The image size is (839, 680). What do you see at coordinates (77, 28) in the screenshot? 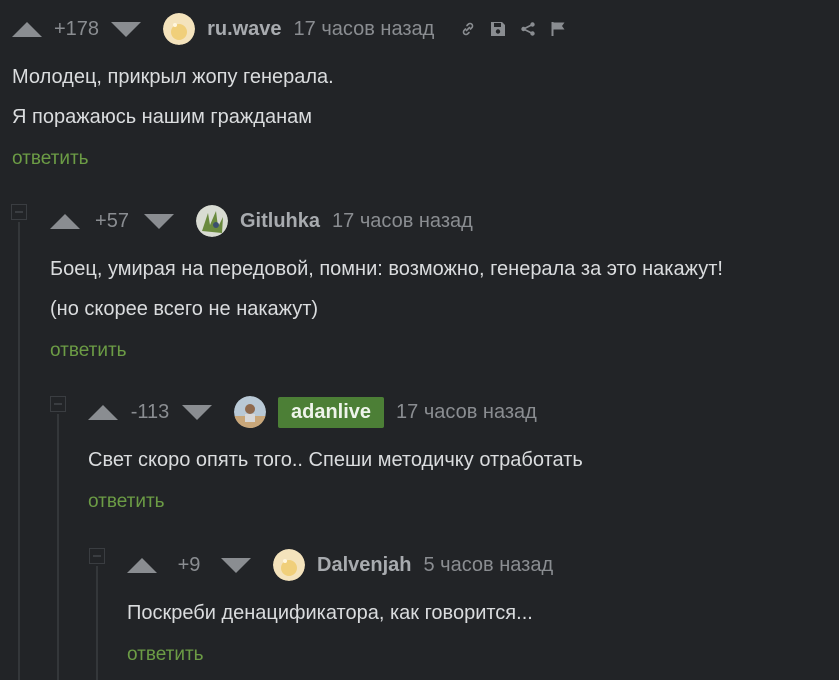
I see `comment-rating: +178` at bounding box center [77, 28].